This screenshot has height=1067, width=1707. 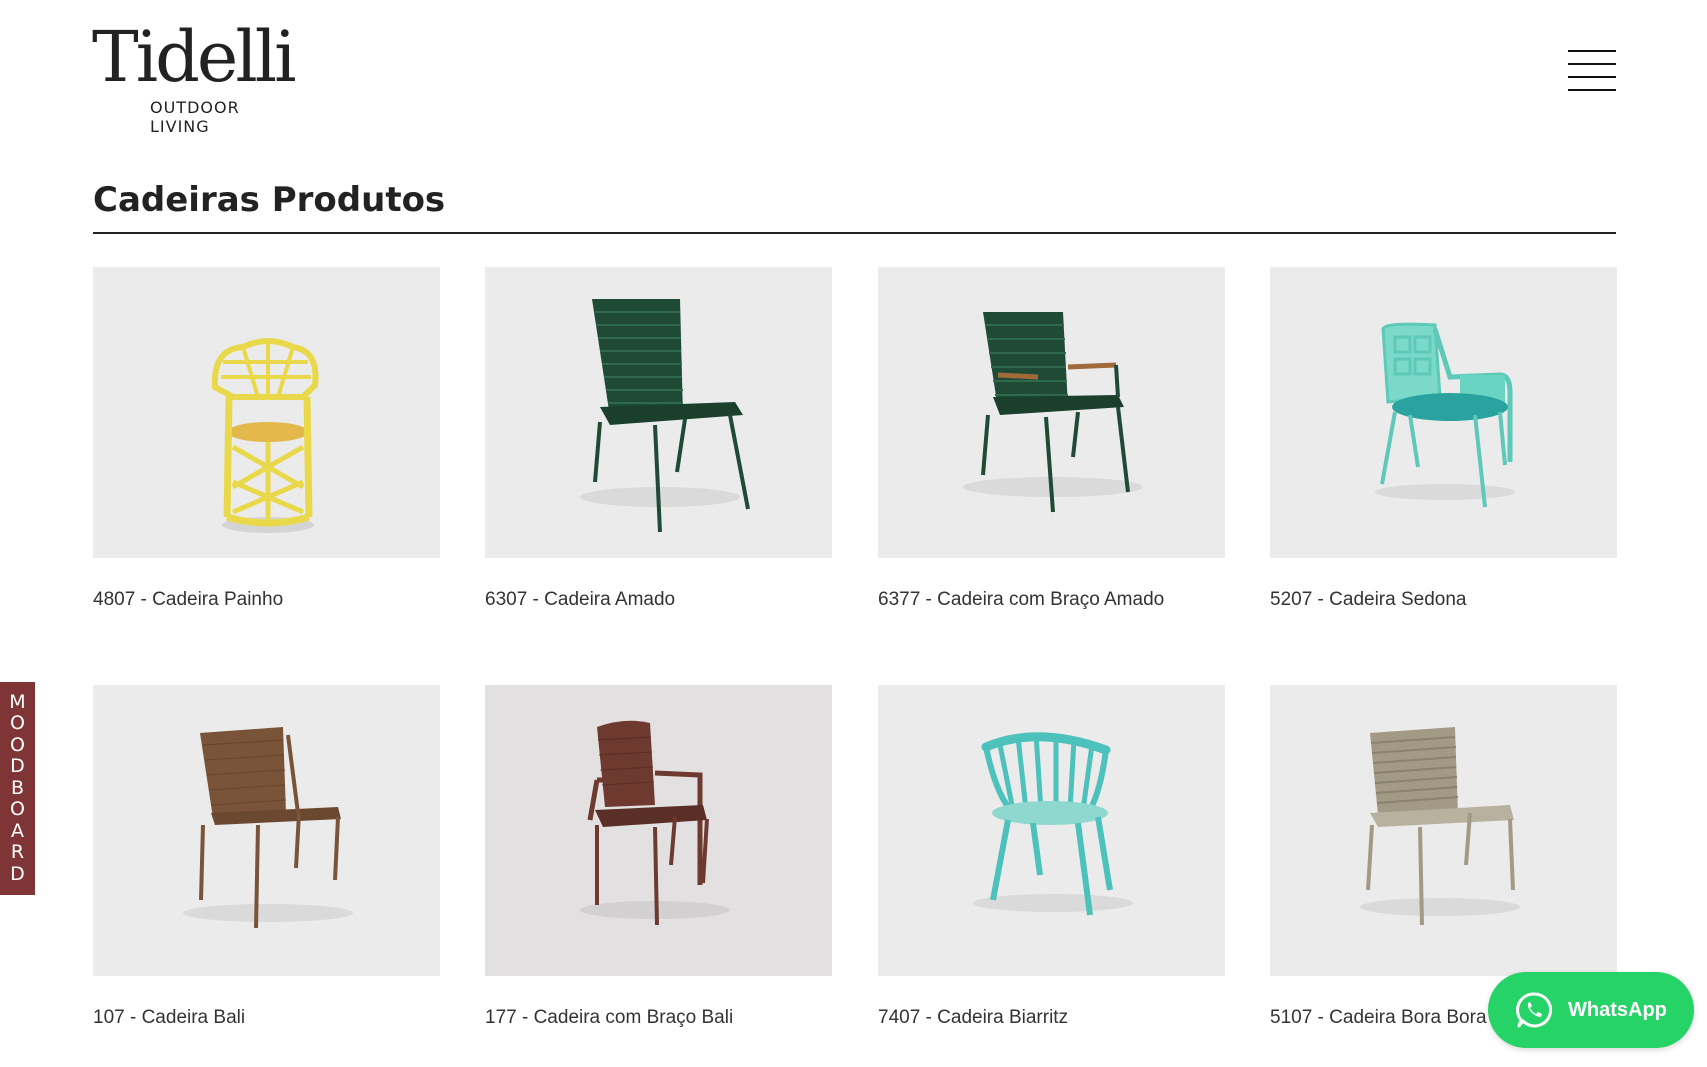 I want to click on product-label: 4807 - Cadeira Painho, so click(x=188, y=600).